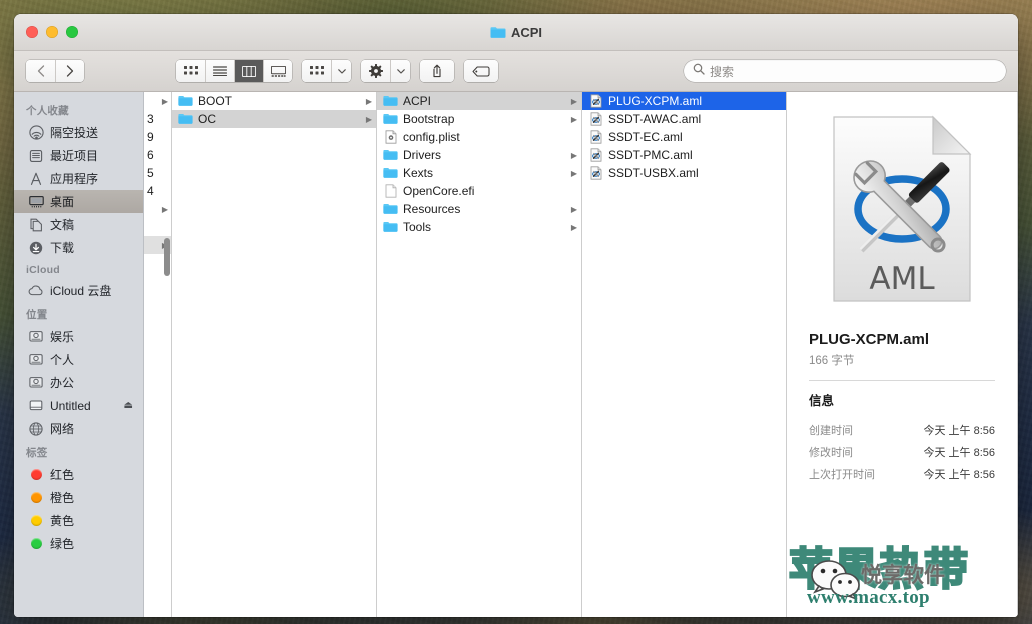 The width and height of the screenshot is (1032, 624). What do you see at coordinates (78, 520) in the screenshot?
I see `sidebar-tag-yellow: 黄色` at bounding box center [78, 520].